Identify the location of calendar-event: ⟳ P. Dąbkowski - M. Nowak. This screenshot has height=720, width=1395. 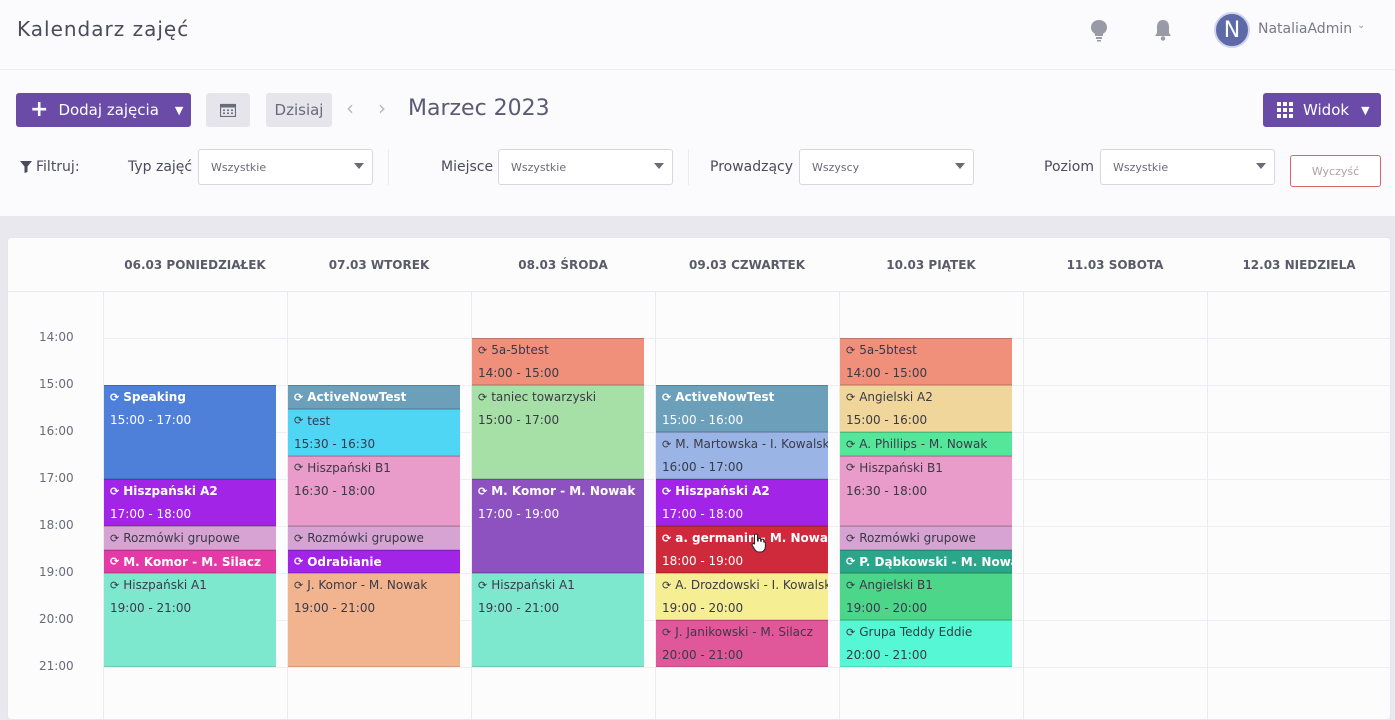
(926, 561).